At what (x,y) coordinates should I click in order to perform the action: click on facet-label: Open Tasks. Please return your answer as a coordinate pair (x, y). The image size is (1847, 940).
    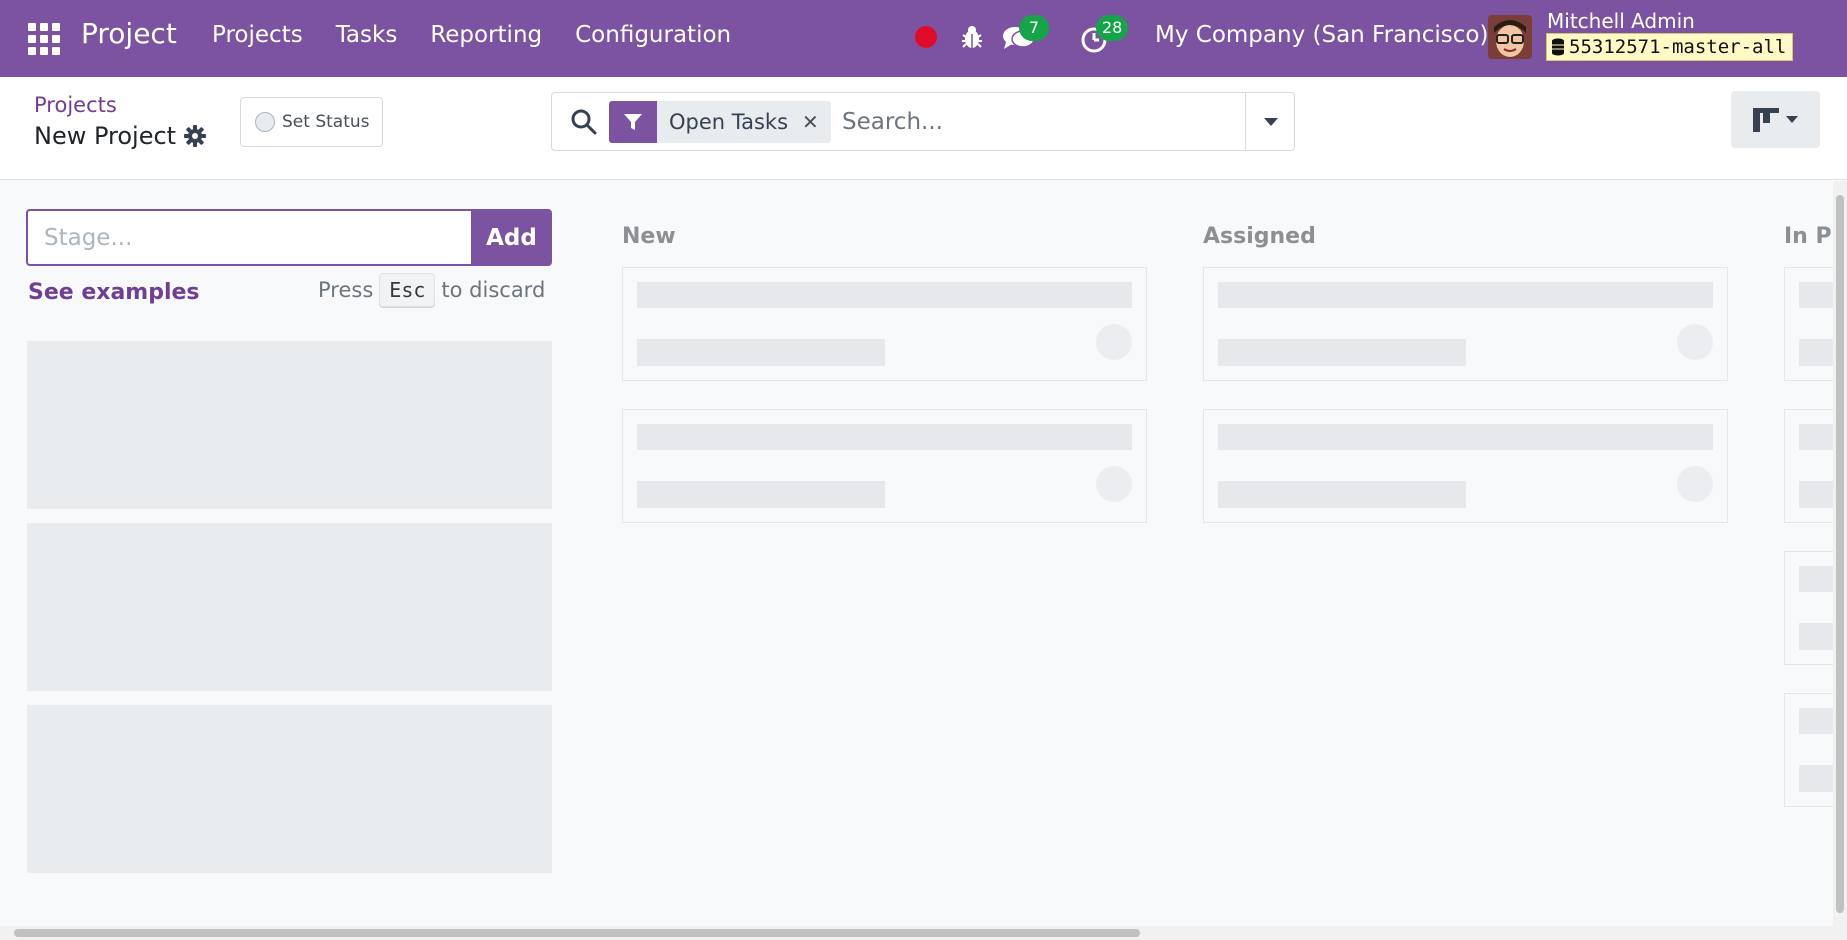
    Looking at the image, I should click on (729, 122).